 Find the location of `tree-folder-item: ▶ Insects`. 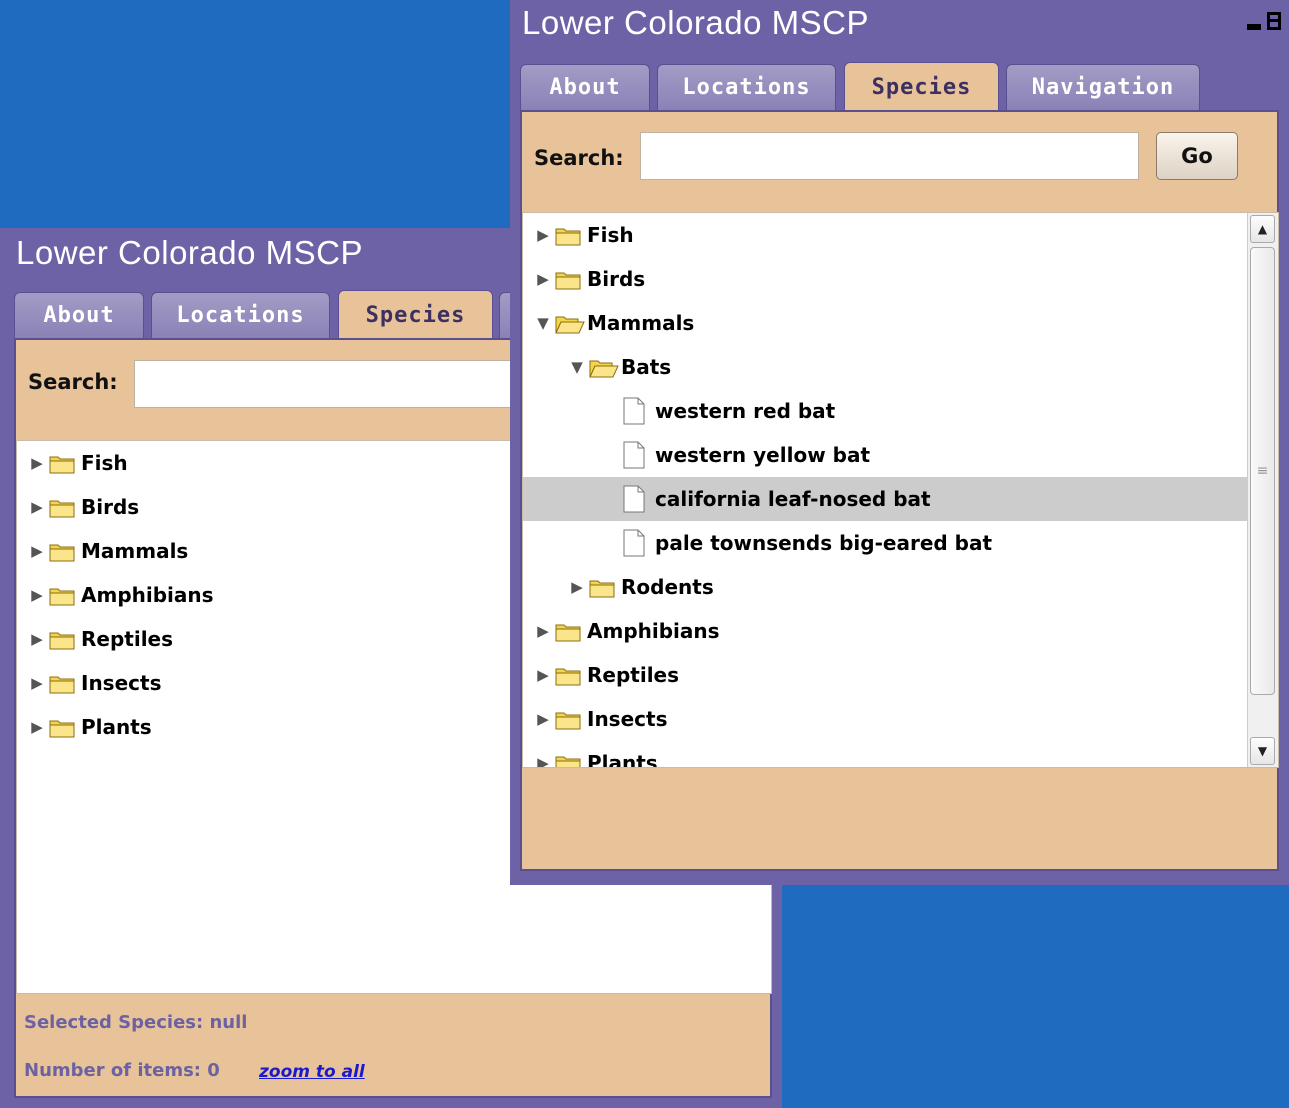

tree-folder-item: ▶ Insects is located at coordinates (885, 719).